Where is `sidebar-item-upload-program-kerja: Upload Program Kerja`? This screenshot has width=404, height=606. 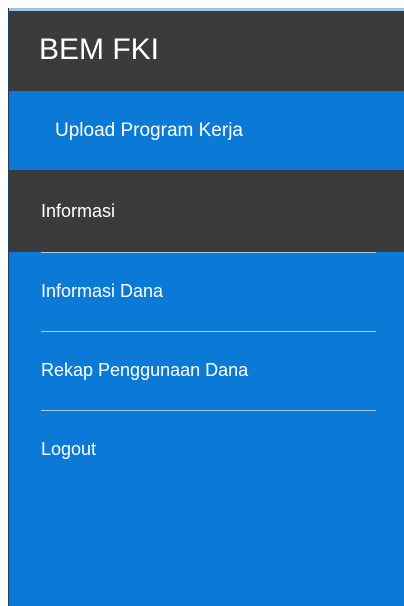 sidebar-item-upload-program-kerja: Upload Program Kerja is located at coordinates (206, 130).